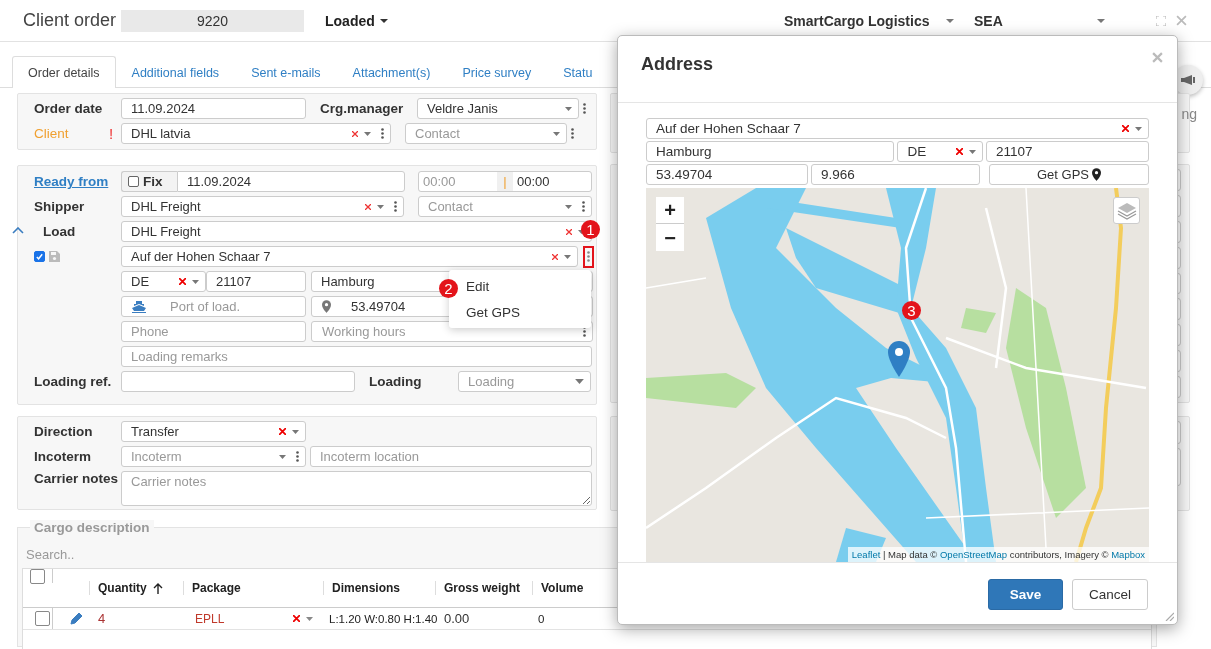  I want to click on table-cell-text: 4, so click(102, 618).